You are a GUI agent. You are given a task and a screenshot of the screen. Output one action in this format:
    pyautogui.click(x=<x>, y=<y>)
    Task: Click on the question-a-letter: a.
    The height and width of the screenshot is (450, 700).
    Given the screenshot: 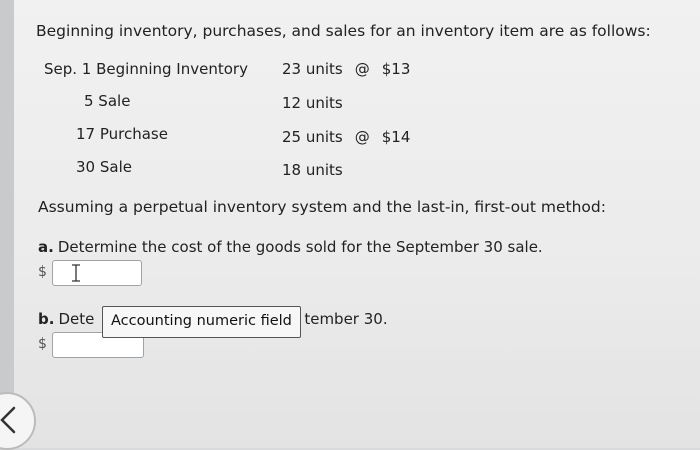 What is the action you would take?
    pyautogui.click(x=46, y=247)
    